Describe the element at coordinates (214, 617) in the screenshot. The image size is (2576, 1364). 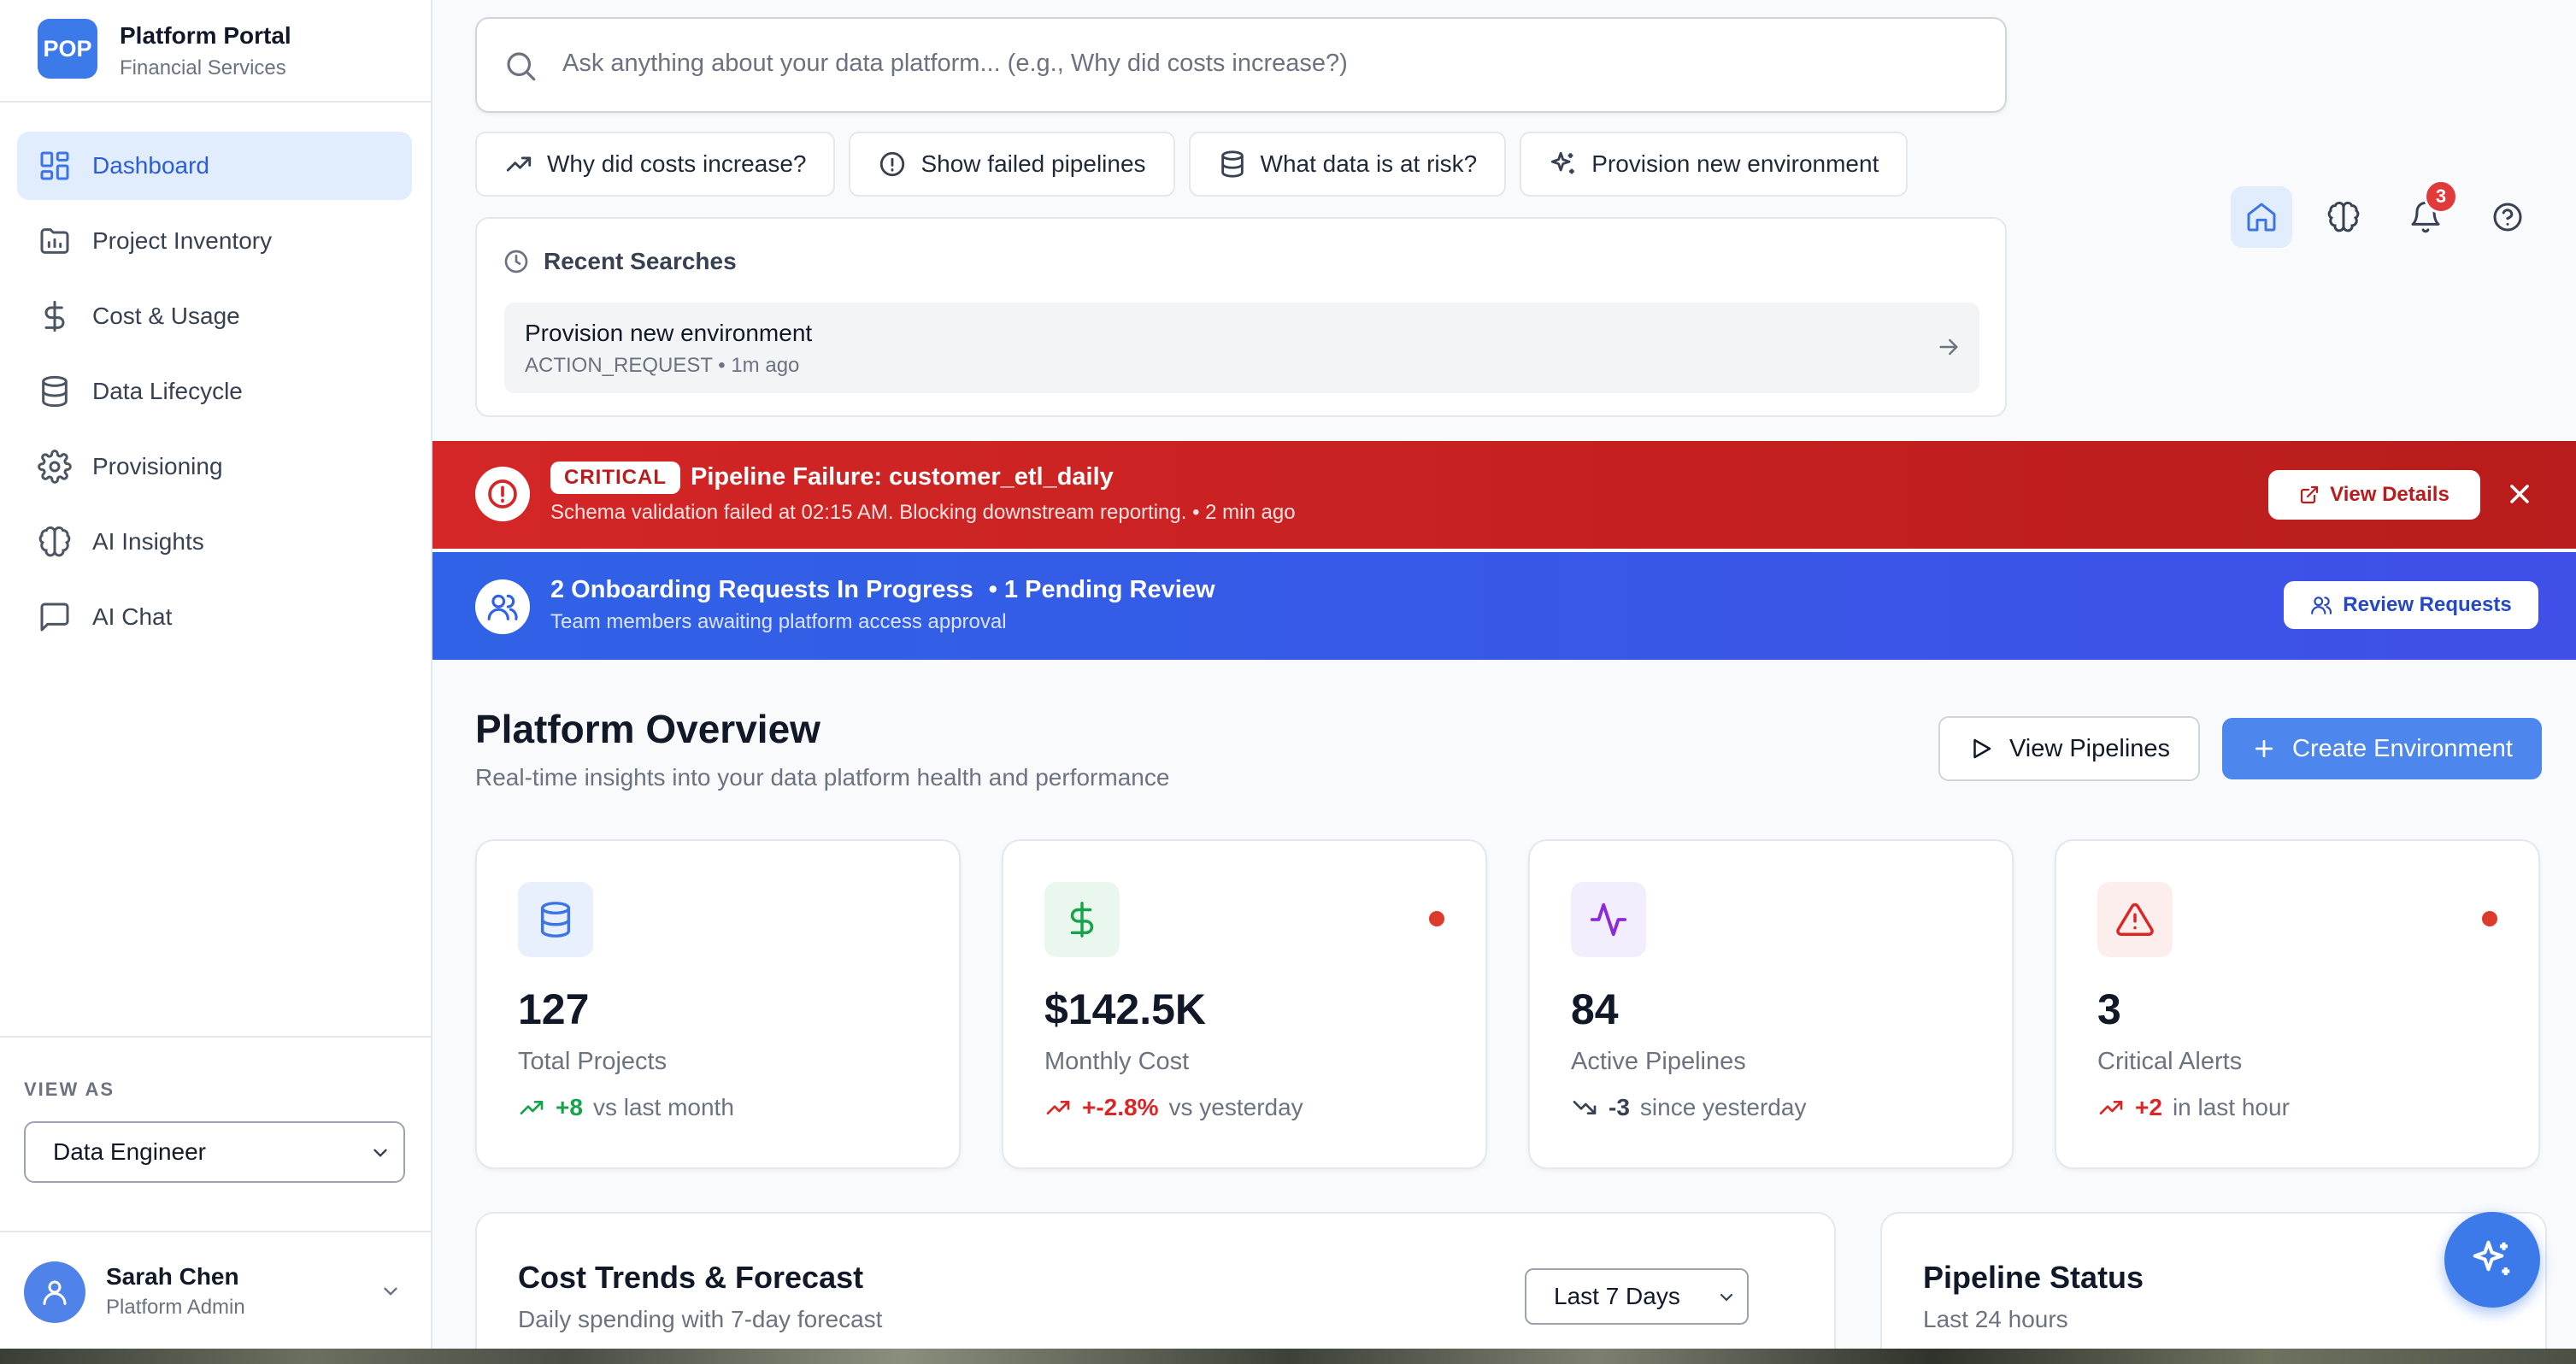
I see `sidebar-item-ai-chat: AI Chat` at that location.